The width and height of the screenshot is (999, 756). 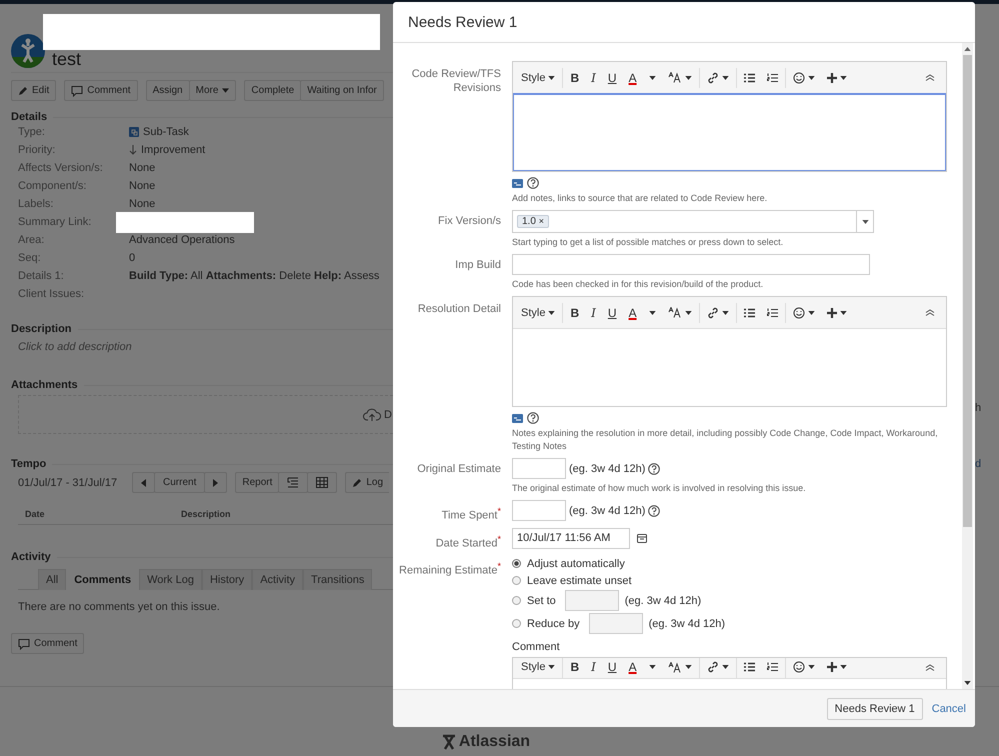 I want to click on field-value: Improvement, so click(x=173, y=150).